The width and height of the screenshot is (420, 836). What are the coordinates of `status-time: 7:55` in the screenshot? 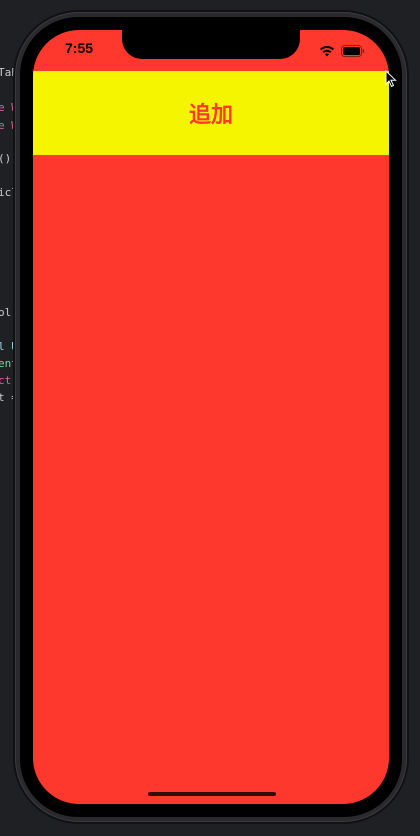 It's located at (79, 48).